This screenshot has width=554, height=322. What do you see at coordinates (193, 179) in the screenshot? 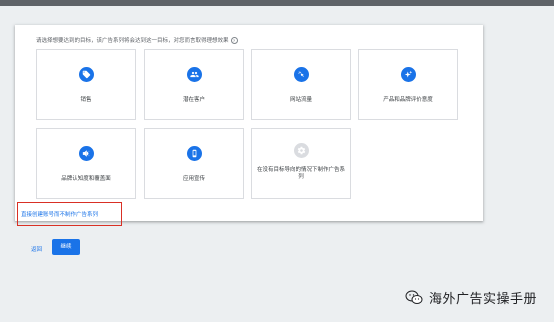
I see `goal-label: 应用宣传` at bounding box center [193, 179].